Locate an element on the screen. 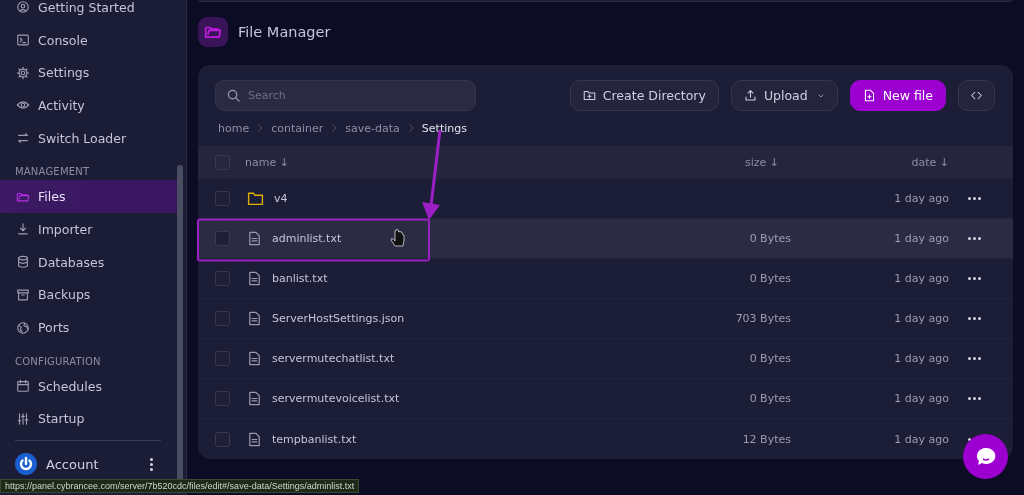 The image size is (1024, 495). breadcrumb-link: home is located at coordinates (234, 128).